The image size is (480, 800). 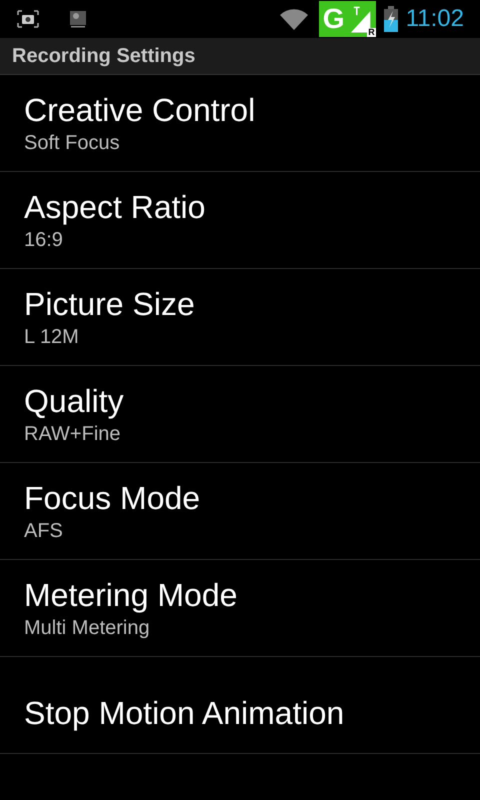 I want to click on setting-summary: 16:9, so click(x=43, y=240).